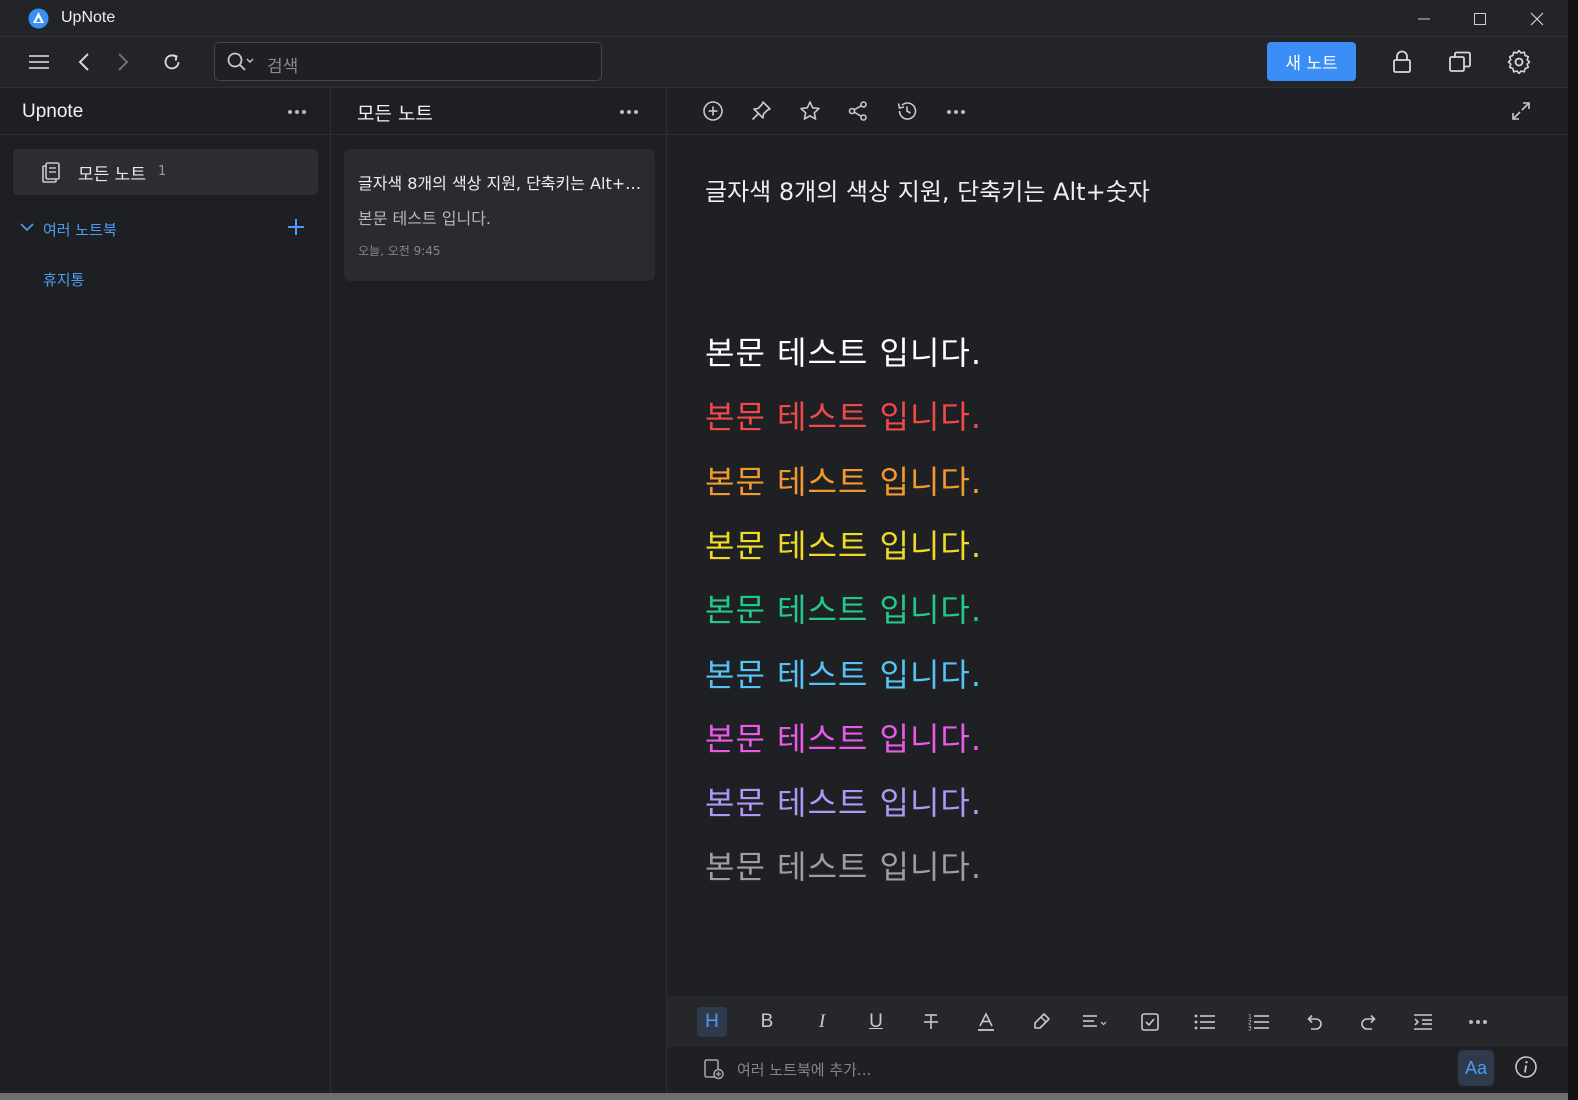 This screenshot has width=1578, height=1100. What do you see at coordinates (810, 111) in the screenshot?
I see `star-icon` at bounding box center [810, 111].